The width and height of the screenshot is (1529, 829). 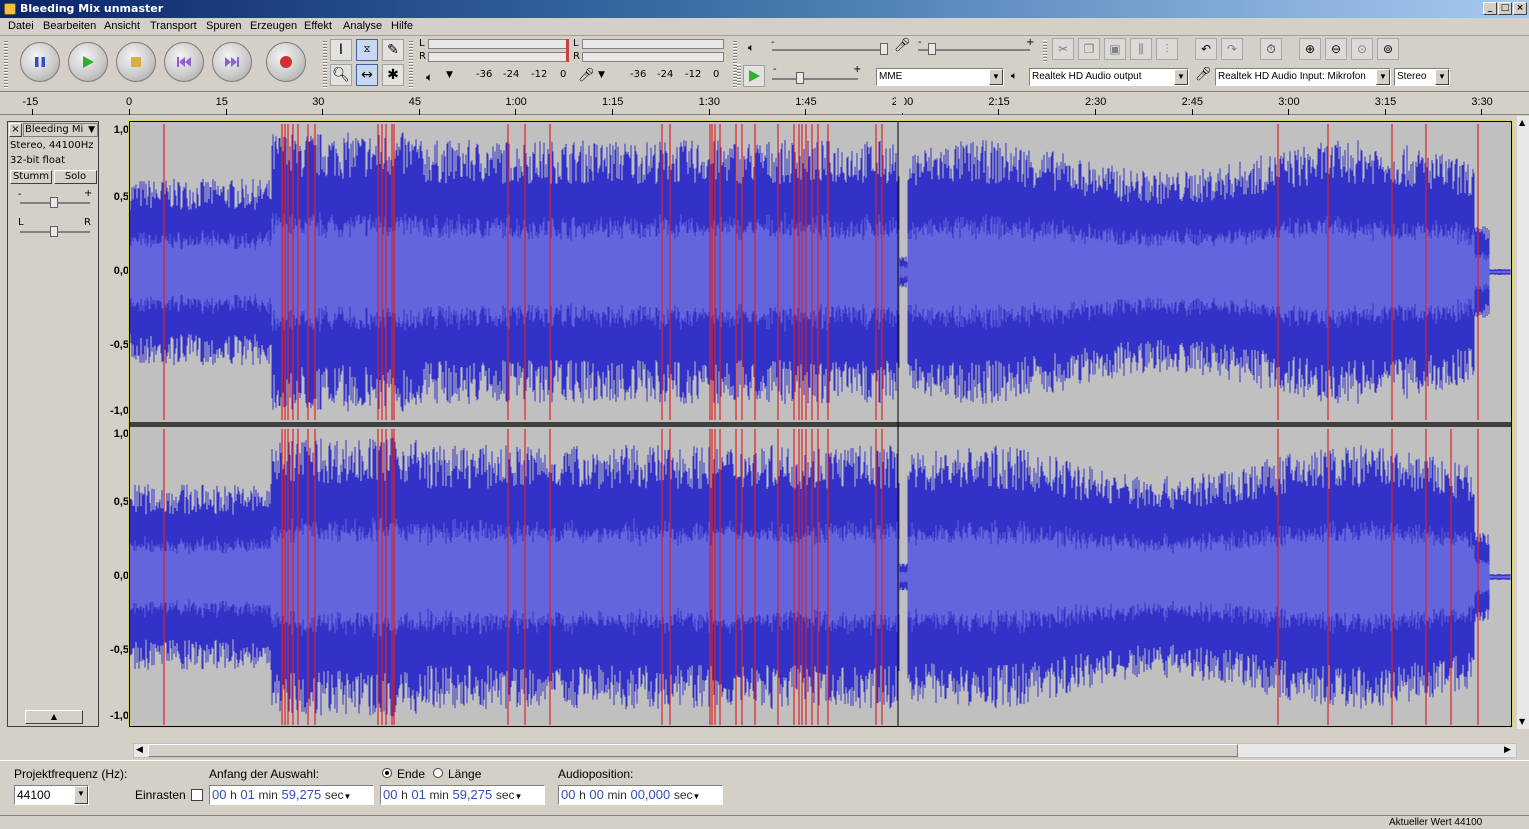 What do you see at coordinates (1505, 8) in the screenshot?
I see `restore-button: □` at bounding box center [1505, 8].